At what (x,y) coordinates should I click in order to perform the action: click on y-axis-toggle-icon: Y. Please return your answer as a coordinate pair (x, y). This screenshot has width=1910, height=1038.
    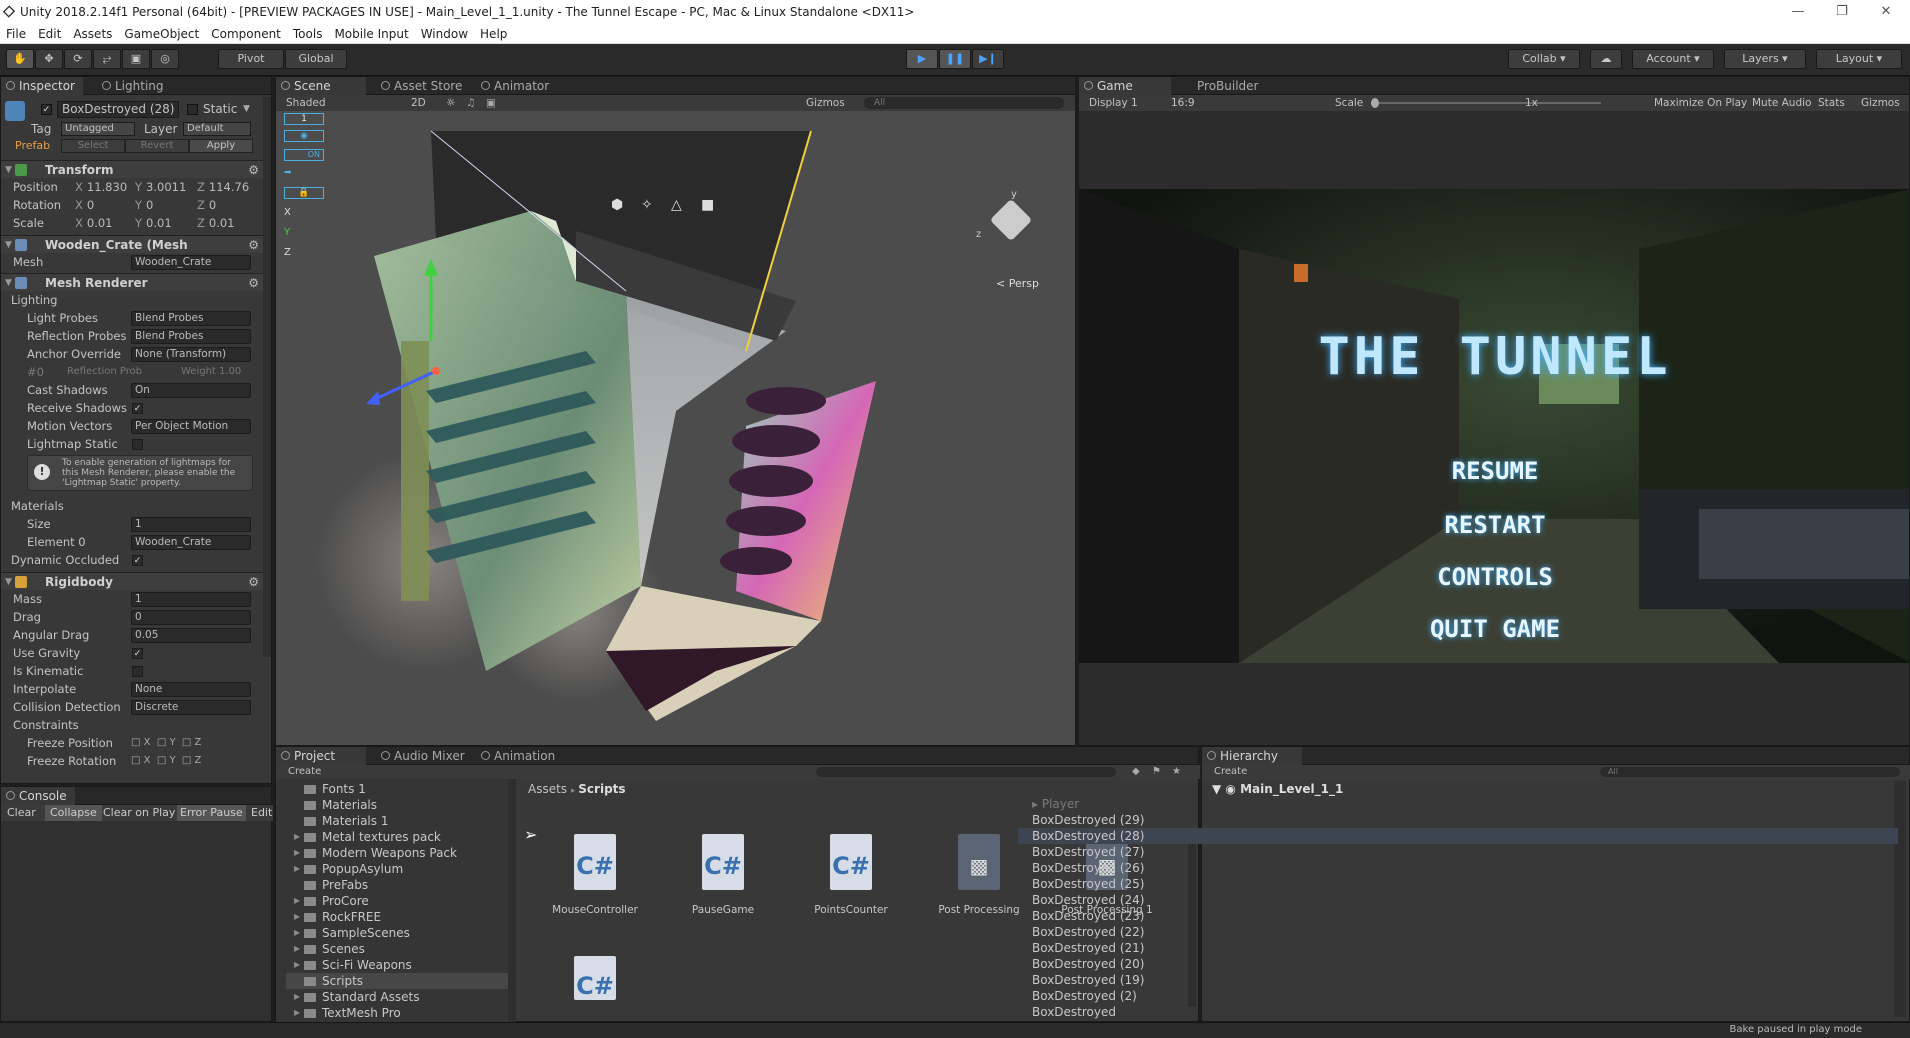
    Looking at the image, I should click on (304, 233).